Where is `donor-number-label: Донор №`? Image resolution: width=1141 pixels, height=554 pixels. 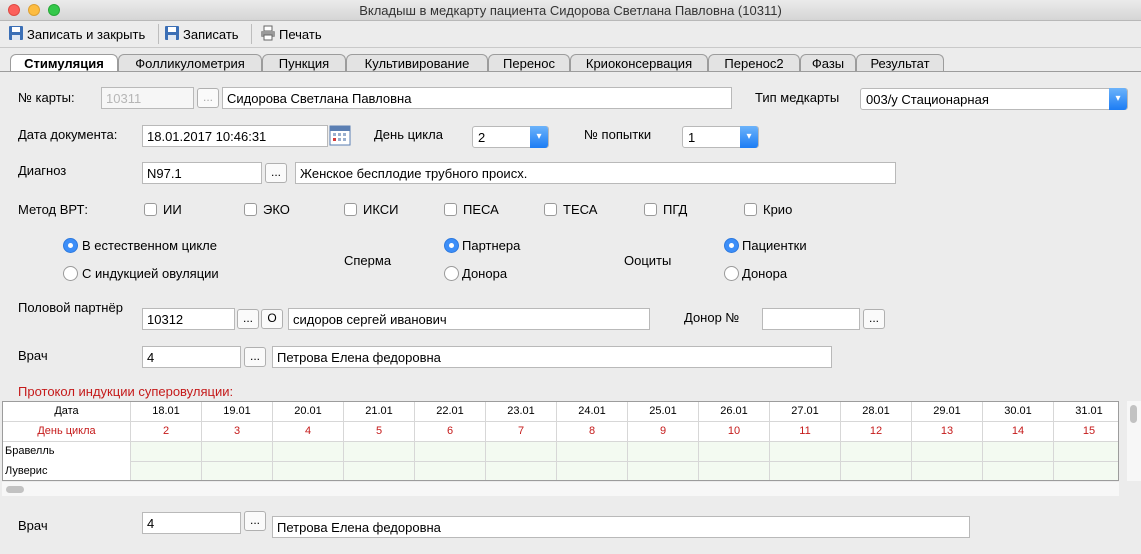
donor-number-label: Донор № is located at coordinates (712, 317).